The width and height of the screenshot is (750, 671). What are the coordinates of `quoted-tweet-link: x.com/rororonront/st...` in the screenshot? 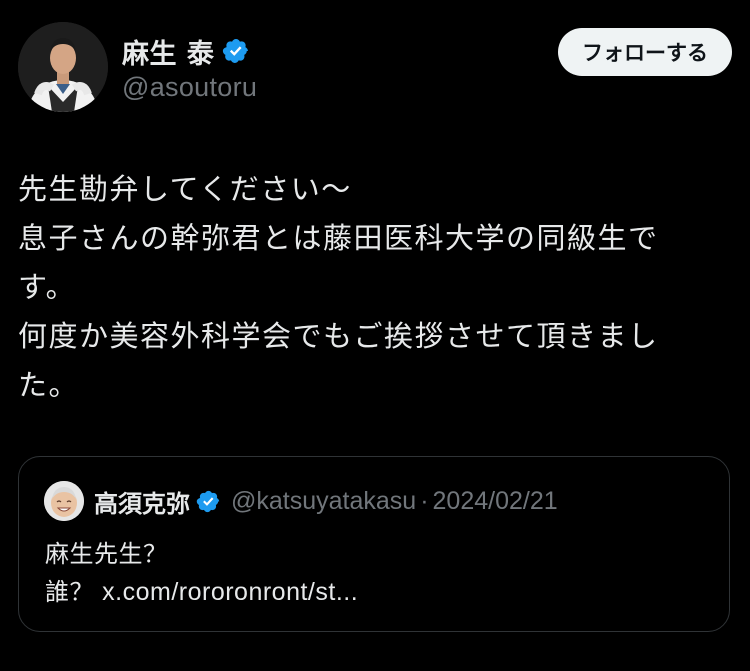 It's located at (230, 592).